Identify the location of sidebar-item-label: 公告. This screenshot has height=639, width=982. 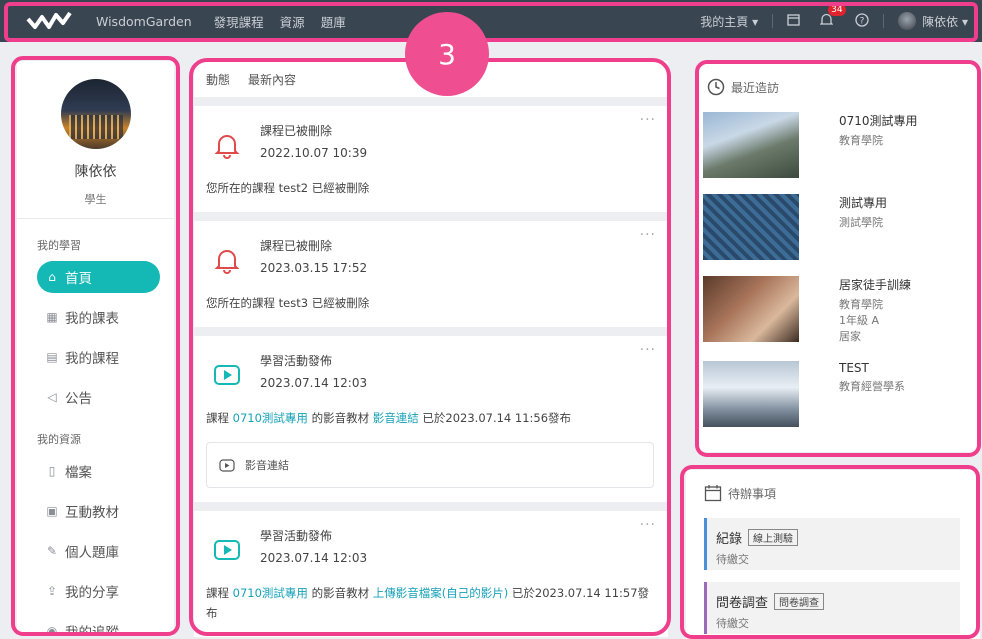
(78, 399).